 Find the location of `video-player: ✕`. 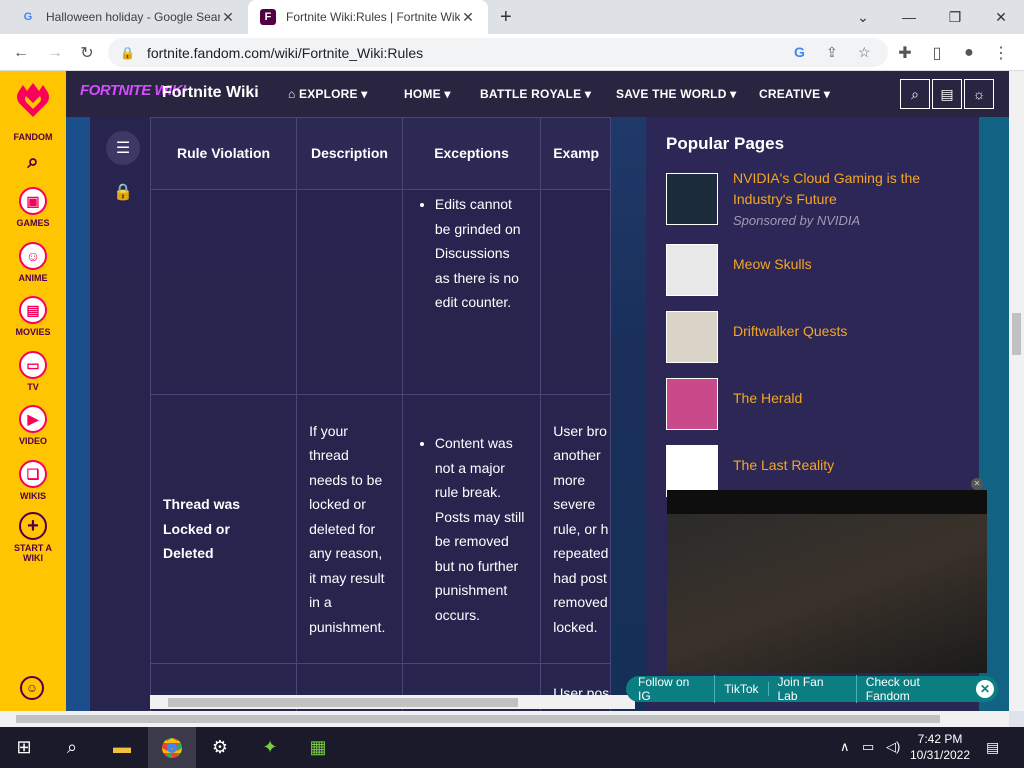

video-player: ✕ is located at coordinates (827, 575).